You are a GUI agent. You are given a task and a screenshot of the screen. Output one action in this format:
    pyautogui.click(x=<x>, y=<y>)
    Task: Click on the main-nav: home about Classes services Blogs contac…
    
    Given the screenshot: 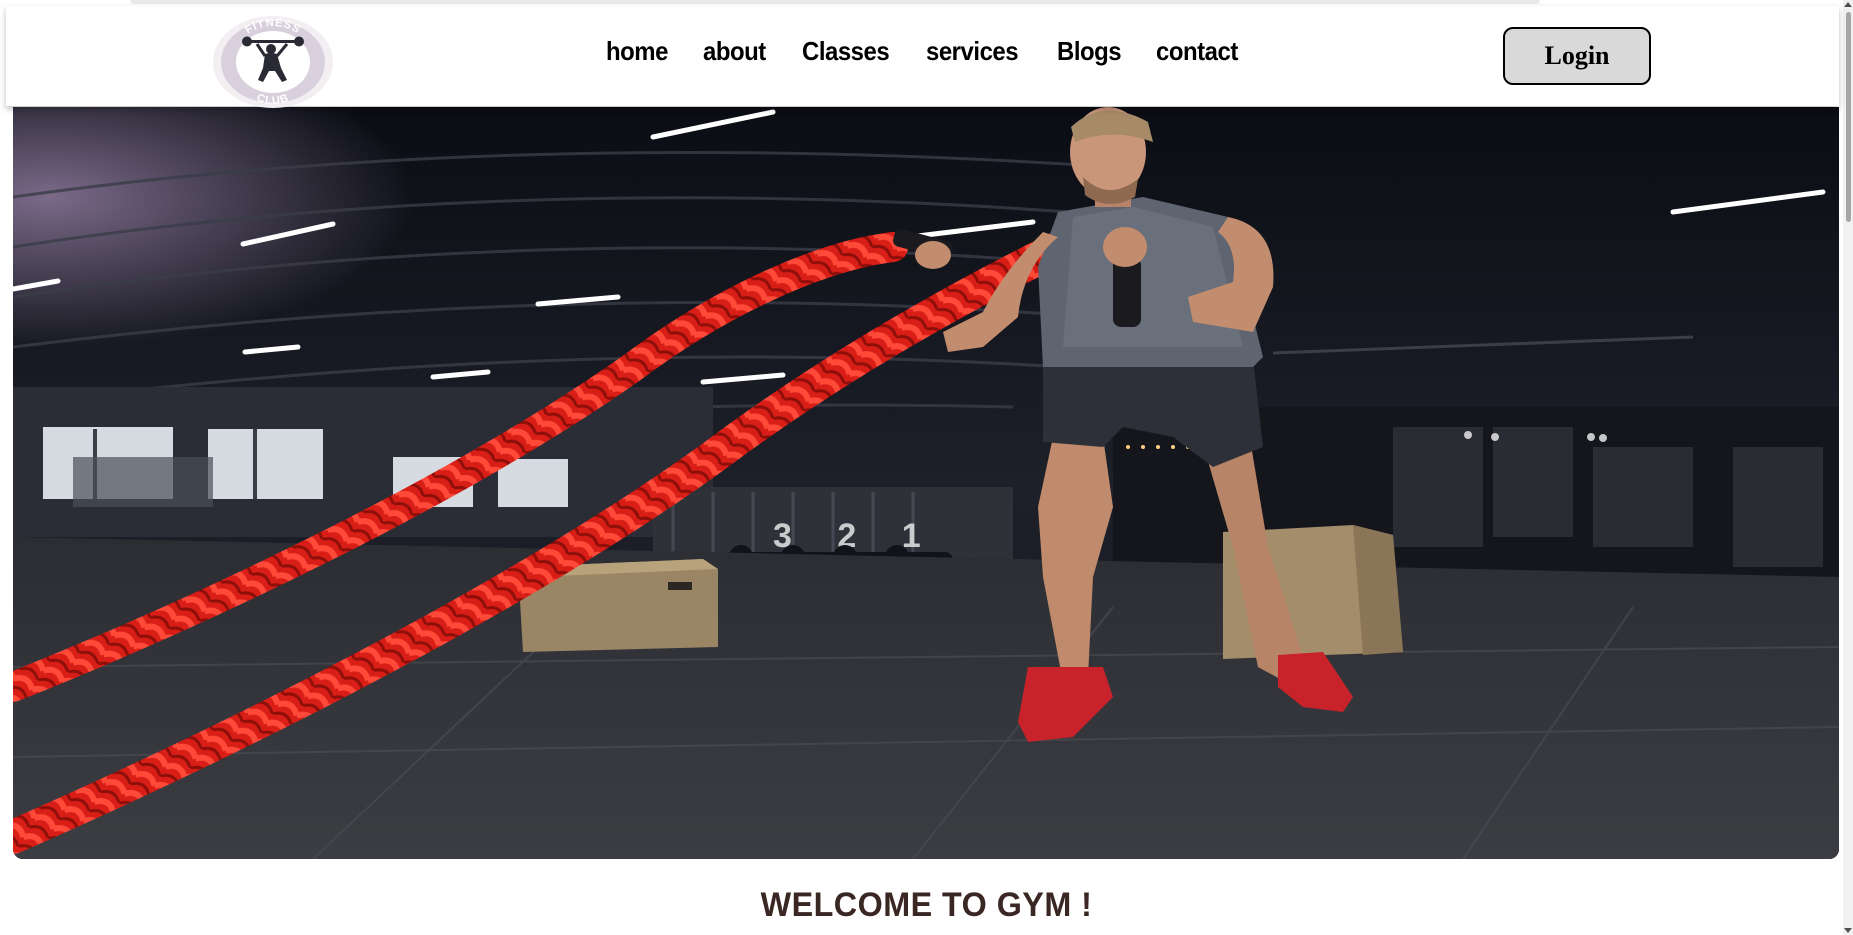 What is the action you would take?
    pyautogui.click(x=925, y=51)
    